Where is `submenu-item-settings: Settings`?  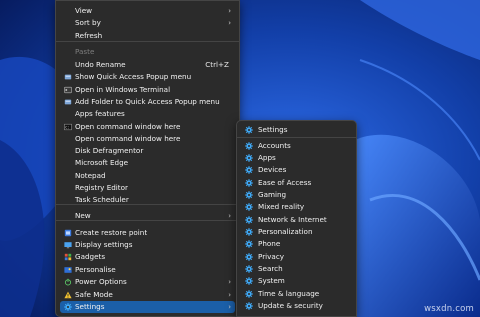 submenu-item-settings: Settings is located at coordinates (296, 130).